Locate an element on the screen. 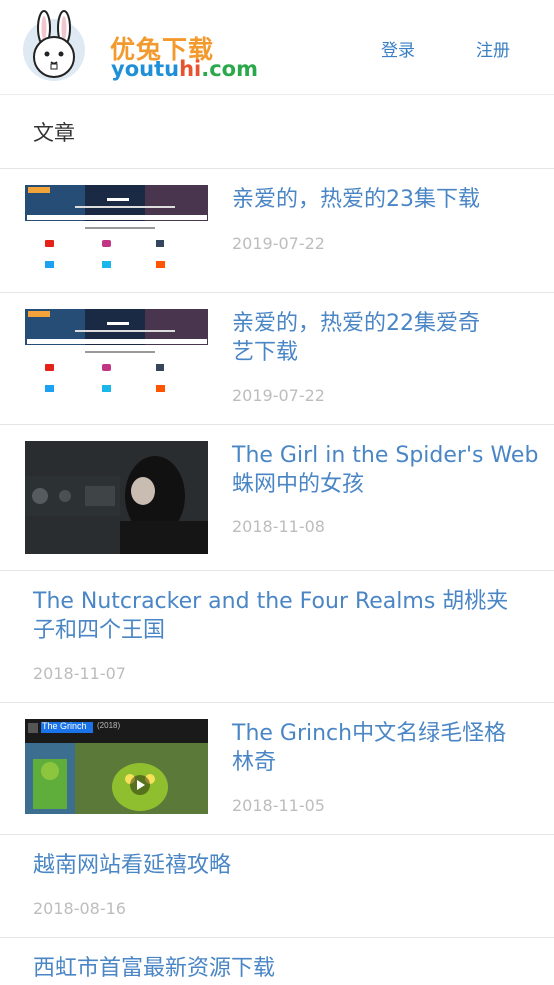  site-header: 优兔下载 youtuhi.com 登录 注册 is located at coordinates (277, 47).